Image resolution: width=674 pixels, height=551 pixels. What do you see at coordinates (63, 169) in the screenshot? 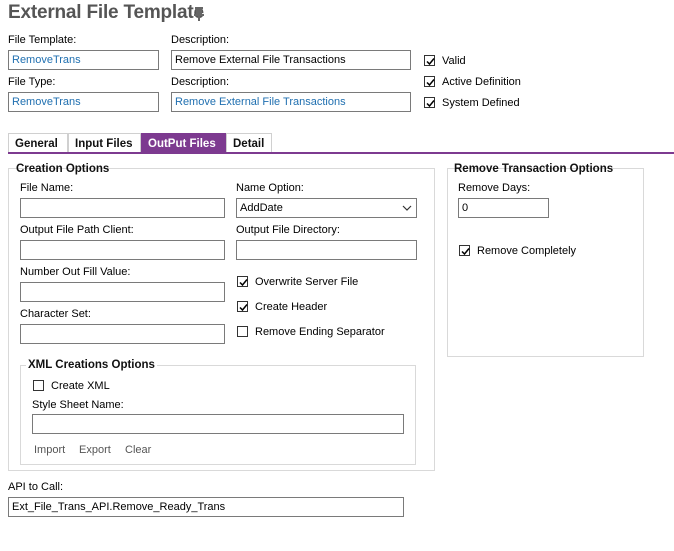
I see `creation-options-title: Creation Options` at bounding box center [63, 169].